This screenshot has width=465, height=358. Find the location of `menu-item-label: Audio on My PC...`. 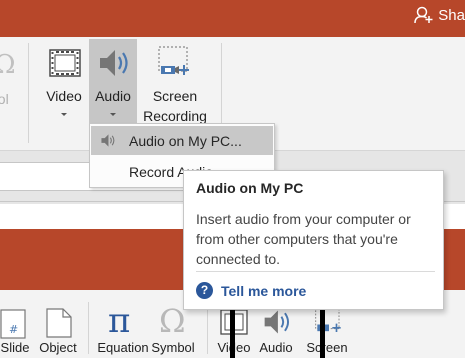

menu-item-label: Audio on My PC... is located at coordinates (185, 141).